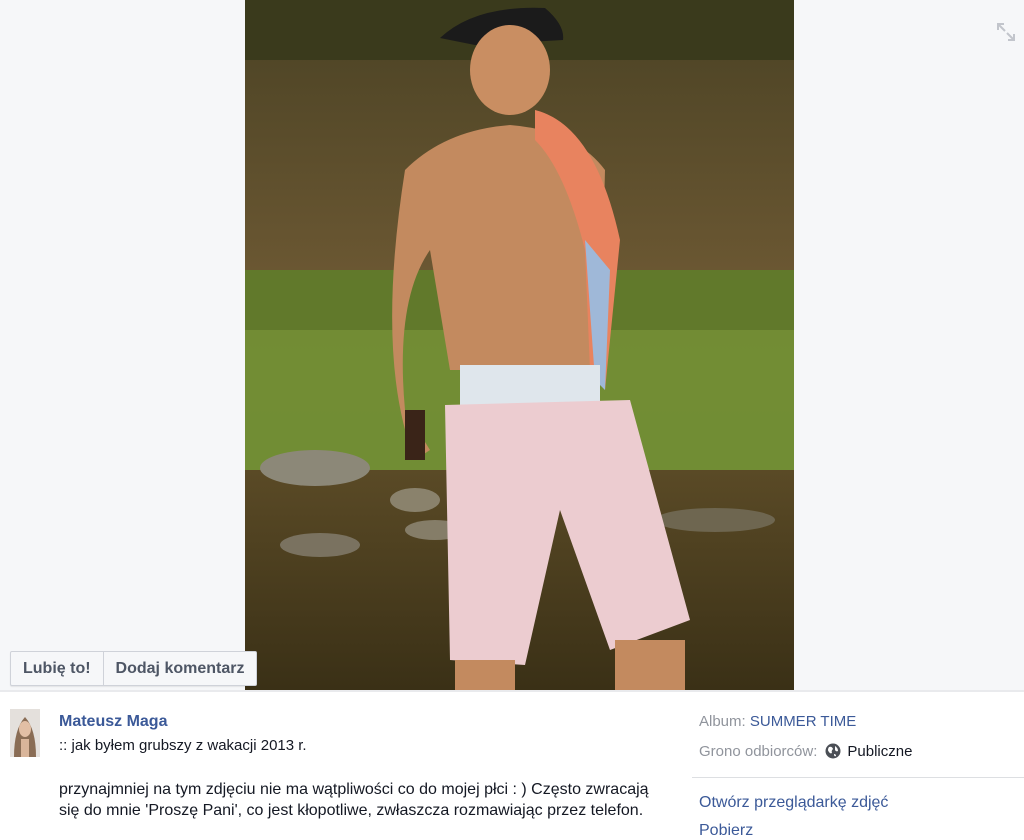 The height and width of the screenshot is (840, 1024). What do you see at coordinates (179, 668) in the screenshot?
I see `add-comment-button: Dodaj komentarz` at bounding box center [179, 668].